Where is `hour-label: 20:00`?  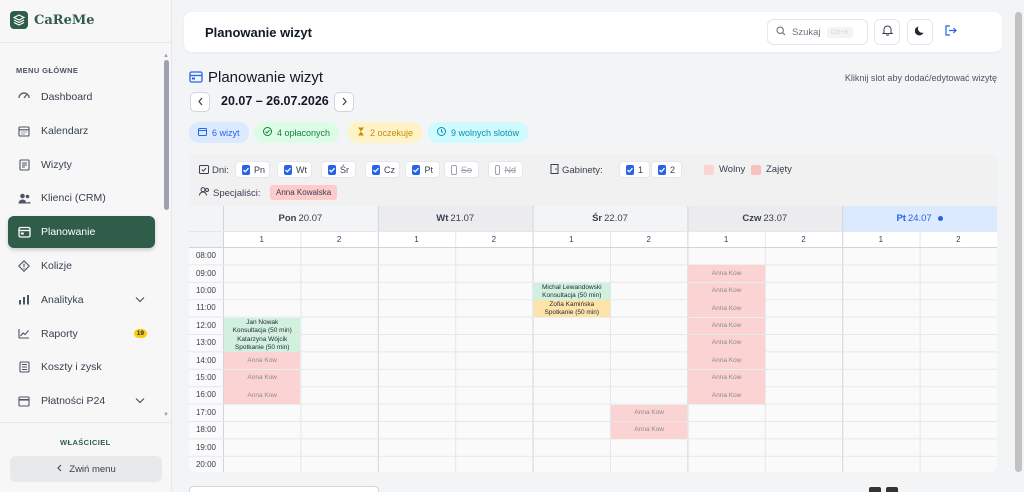 hour-label: 20:00 is located at coordinates (206, 464).